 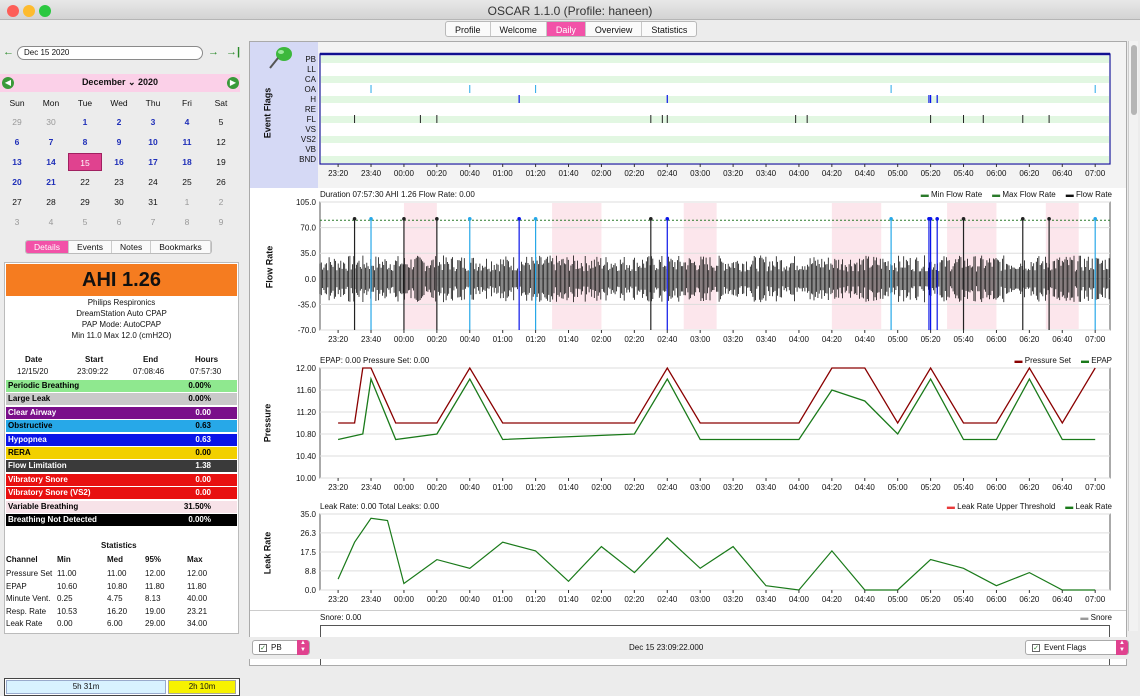 What do you see at coordinates (1134, 80) in the screenshot?
I see `scrollbar-thumb` at bounding box center [1134, 80].